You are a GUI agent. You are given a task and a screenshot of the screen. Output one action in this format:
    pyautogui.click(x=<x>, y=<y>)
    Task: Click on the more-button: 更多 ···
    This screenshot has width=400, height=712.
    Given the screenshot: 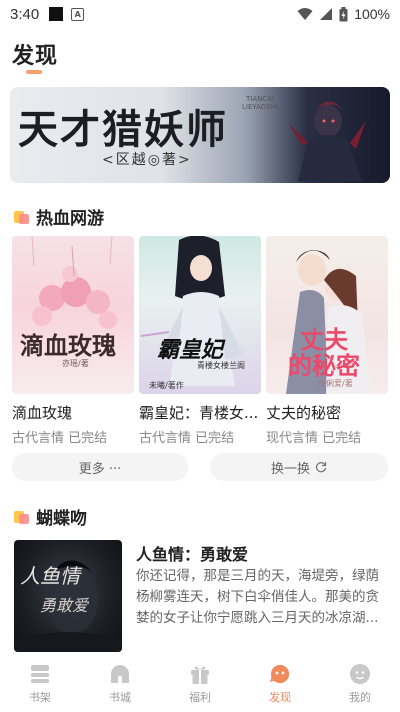 What is the action you would take?
    pyautogui.click(x=100, y=467)
    